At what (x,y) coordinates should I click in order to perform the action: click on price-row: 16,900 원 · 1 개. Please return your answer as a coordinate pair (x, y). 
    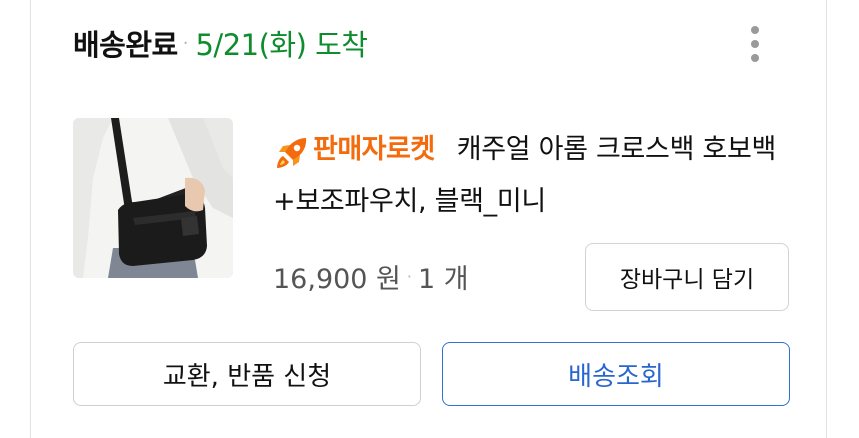
    Looking at the image, I should click on (371, 276).